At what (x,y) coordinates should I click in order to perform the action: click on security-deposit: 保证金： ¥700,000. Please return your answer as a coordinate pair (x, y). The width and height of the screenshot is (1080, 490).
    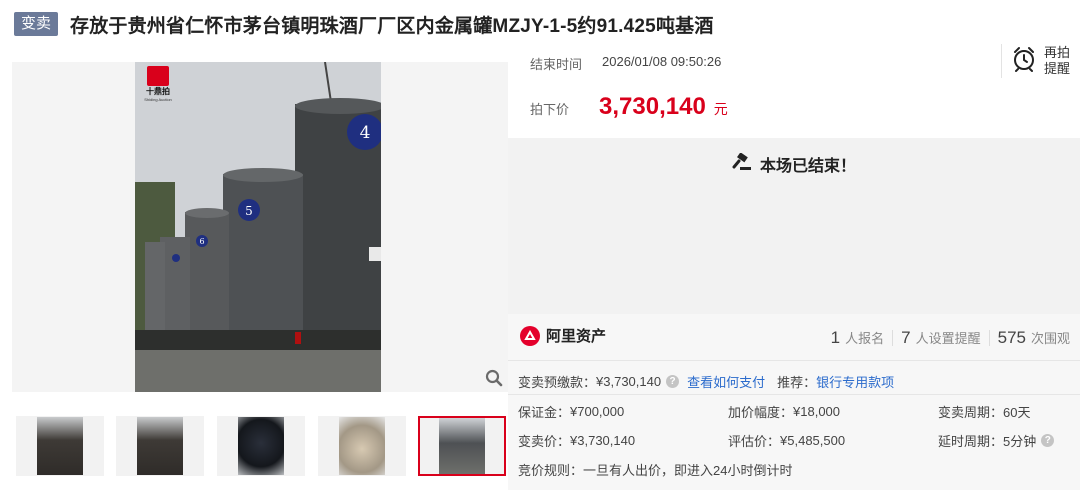
    Looking at the image, I should click on (571, 411).